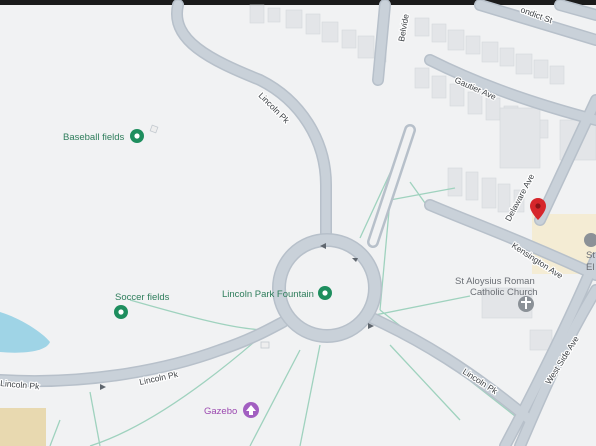 The image size is (596, 446). What do you see at coordinates (23, 427) in the screenshot?
I see `building-bottom-left` at bounding box center [23, 427].